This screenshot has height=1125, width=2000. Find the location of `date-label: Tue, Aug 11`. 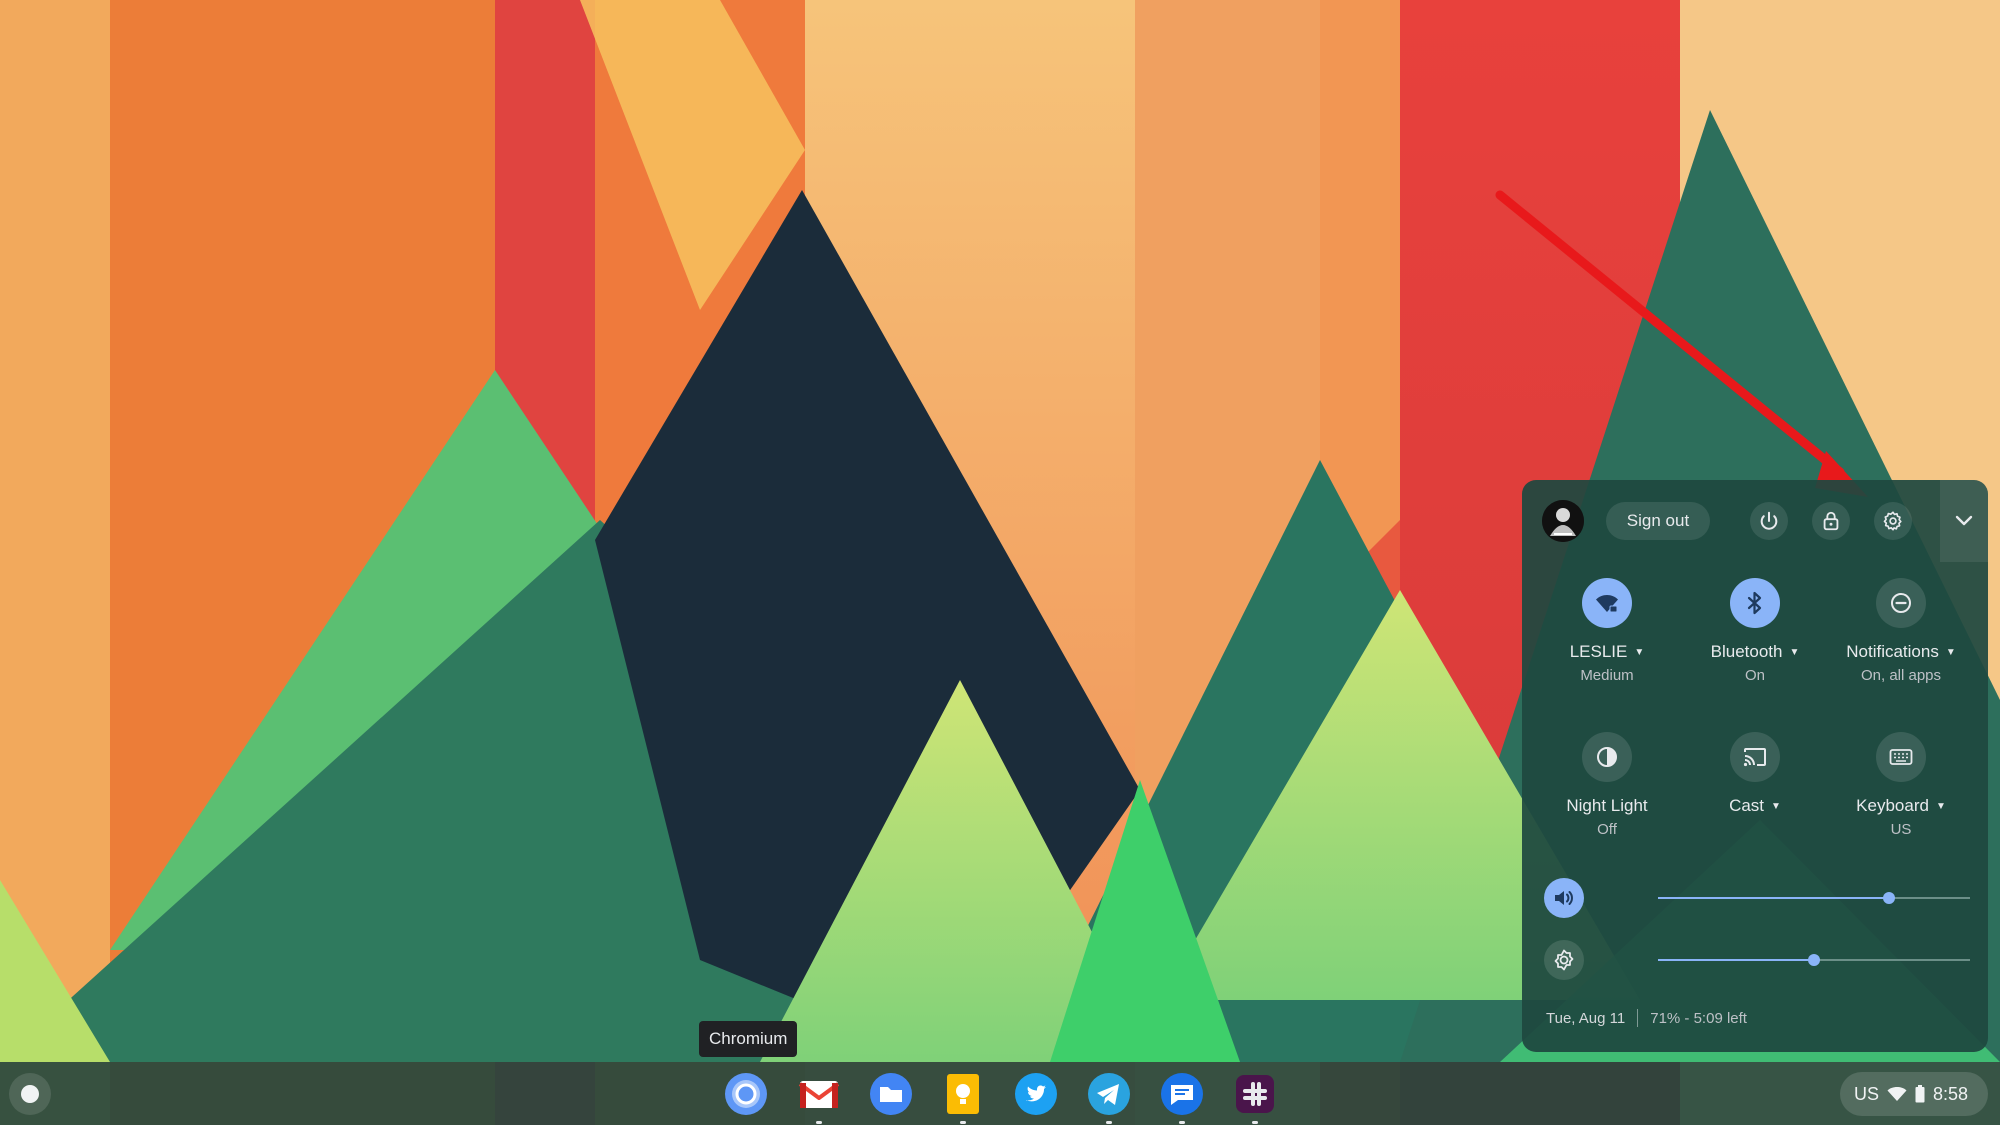

date-label: Tue, Aug 11 is located at coordinates (1585, 1018).